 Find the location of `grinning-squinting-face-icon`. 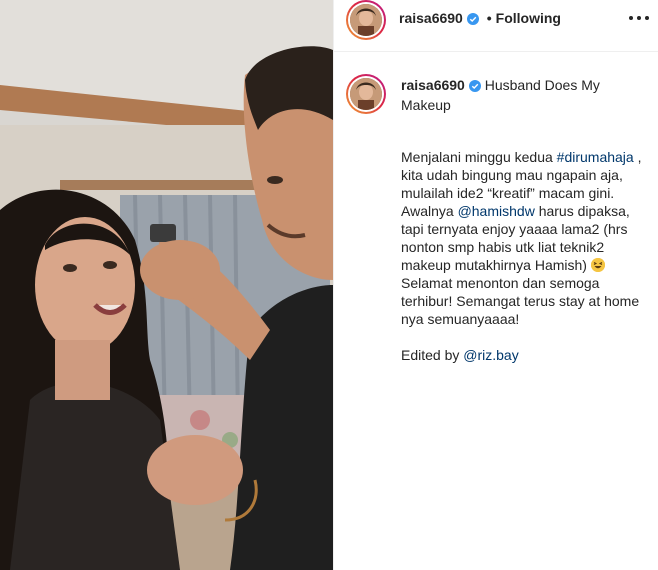

grinning-squinting-face-icon is located at coordinates (597, 265).